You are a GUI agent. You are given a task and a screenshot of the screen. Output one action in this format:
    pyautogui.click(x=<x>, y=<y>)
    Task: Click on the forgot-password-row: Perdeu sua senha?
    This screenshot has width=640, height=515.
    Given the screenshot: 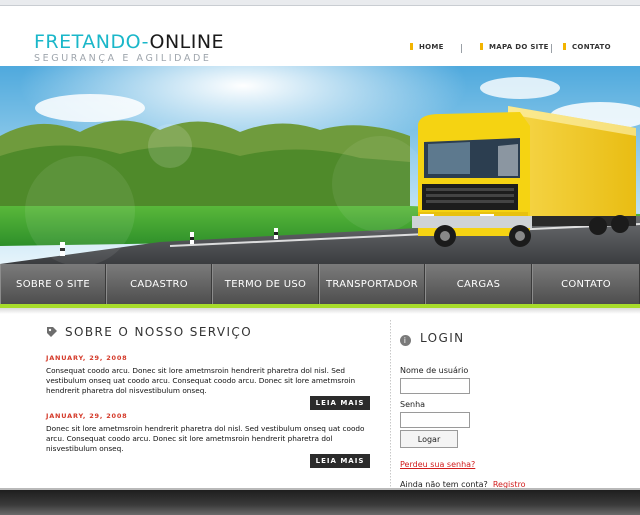 What is the action you would take?
    pyautogui.click(x=475, y=461)
    